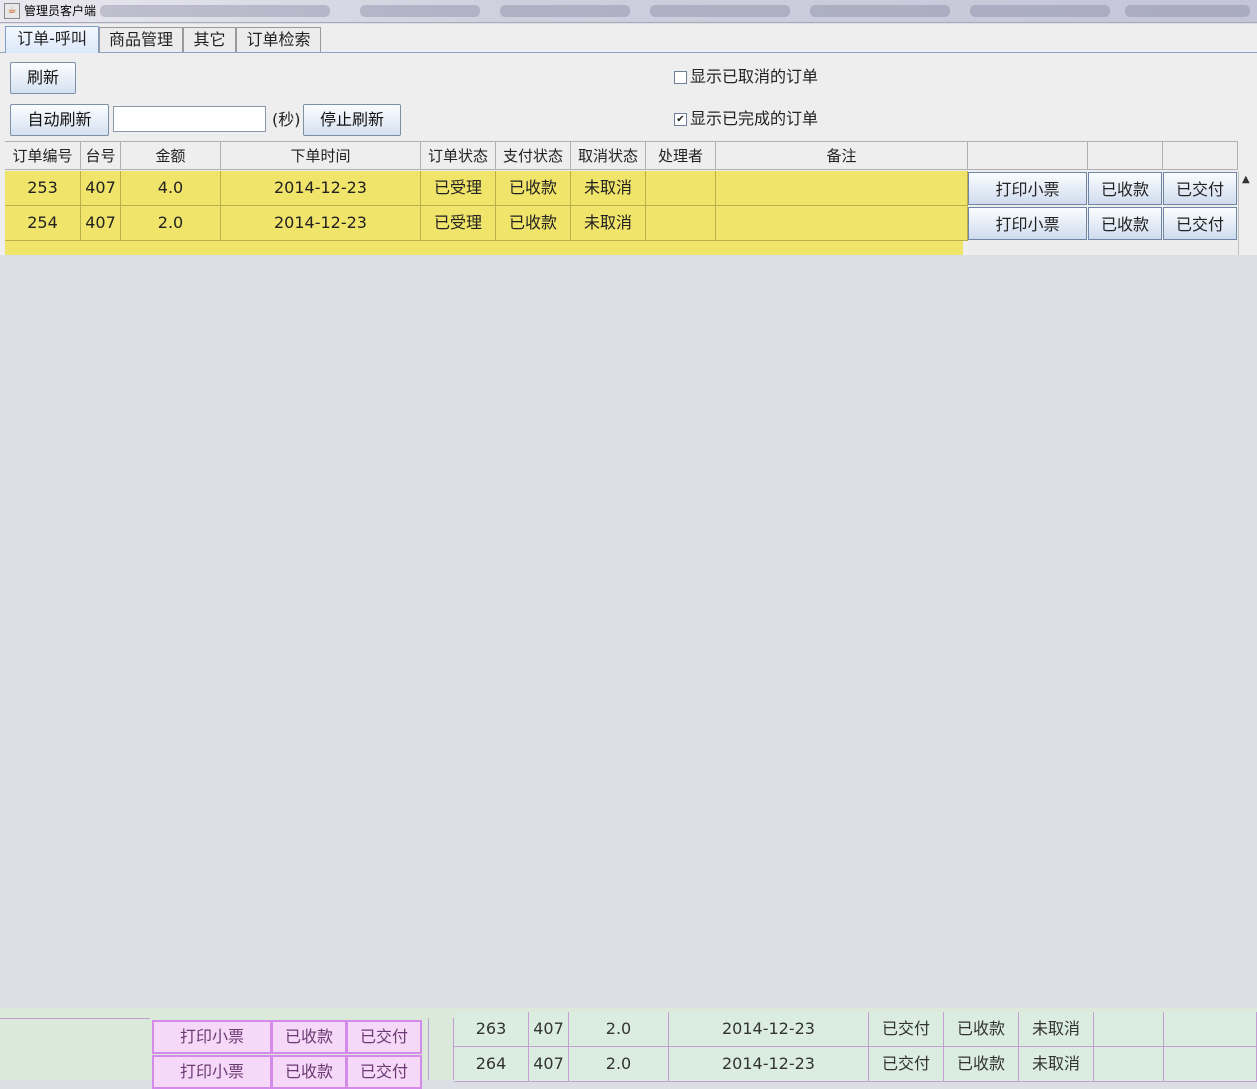 This screenshot has width=1257, height=1089. I want to click on window-titlebar: ☕ 管理员客户端, so click(628, 11).